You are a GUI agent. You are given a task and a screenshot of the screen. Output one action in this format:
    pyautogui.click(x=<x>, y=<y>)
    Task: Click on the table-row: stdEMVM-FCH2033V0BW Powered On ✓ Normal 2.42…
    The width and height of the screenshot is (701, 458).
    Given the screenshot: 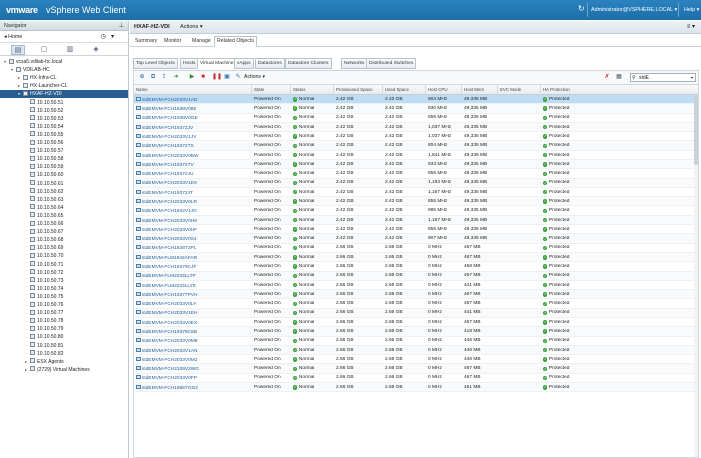 What is the action you would take?
    pyautogui.click(x=416, y=156)
    